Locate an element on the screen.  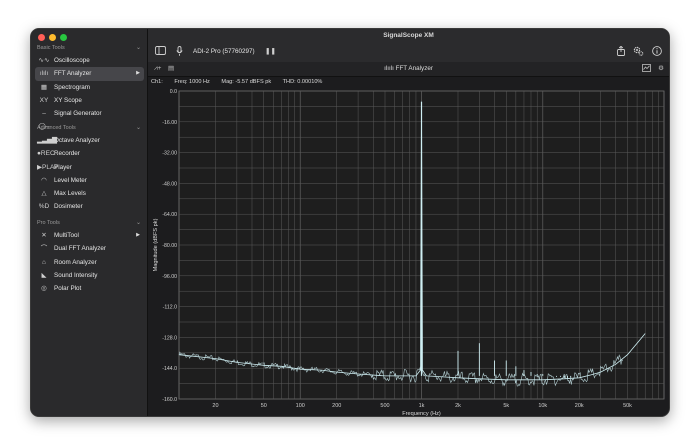
y-tick-label: -32.00 is located at coordinates (169, 154).